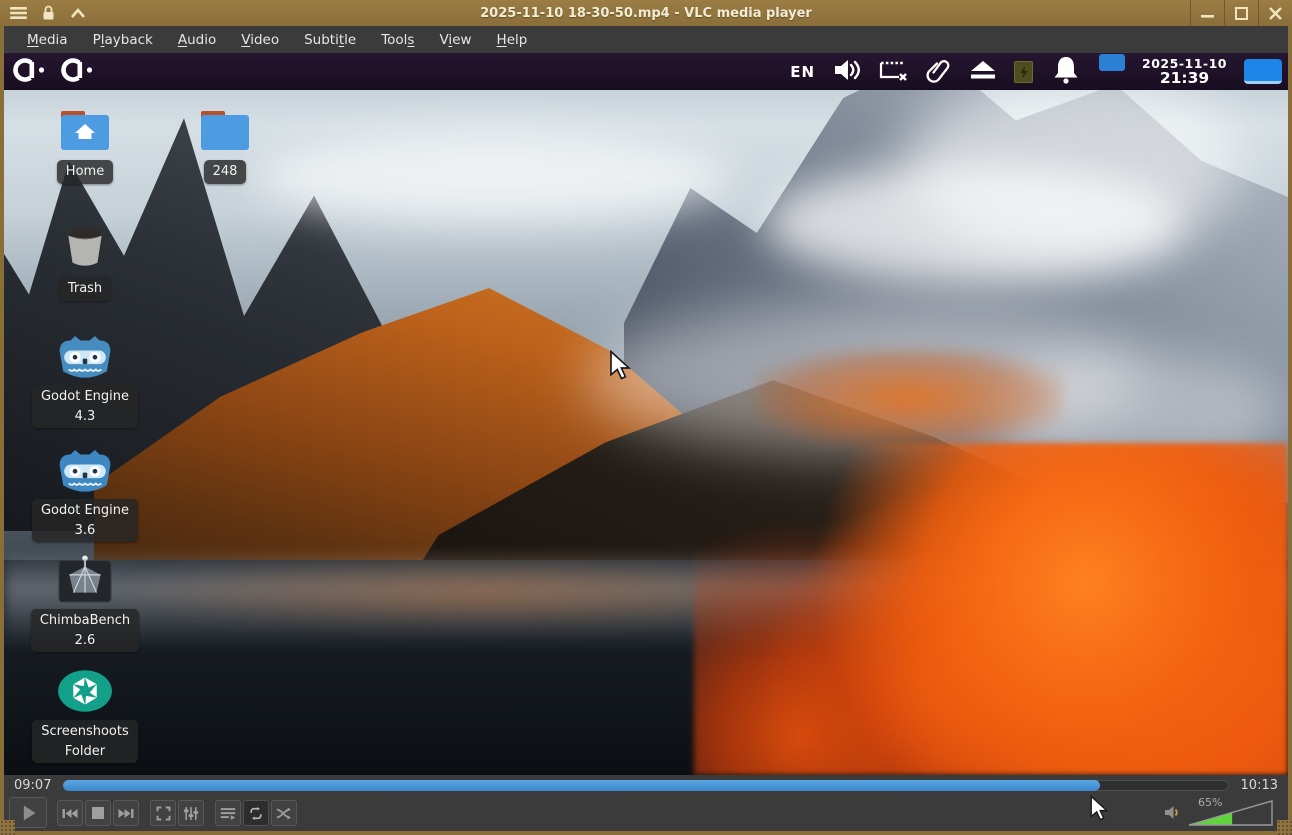 This screenshot has height=835, width=1292. What do you see at coordinates (225, 130) in the screenshot?
I see `folder-icon` at bounding box center [225, 130].